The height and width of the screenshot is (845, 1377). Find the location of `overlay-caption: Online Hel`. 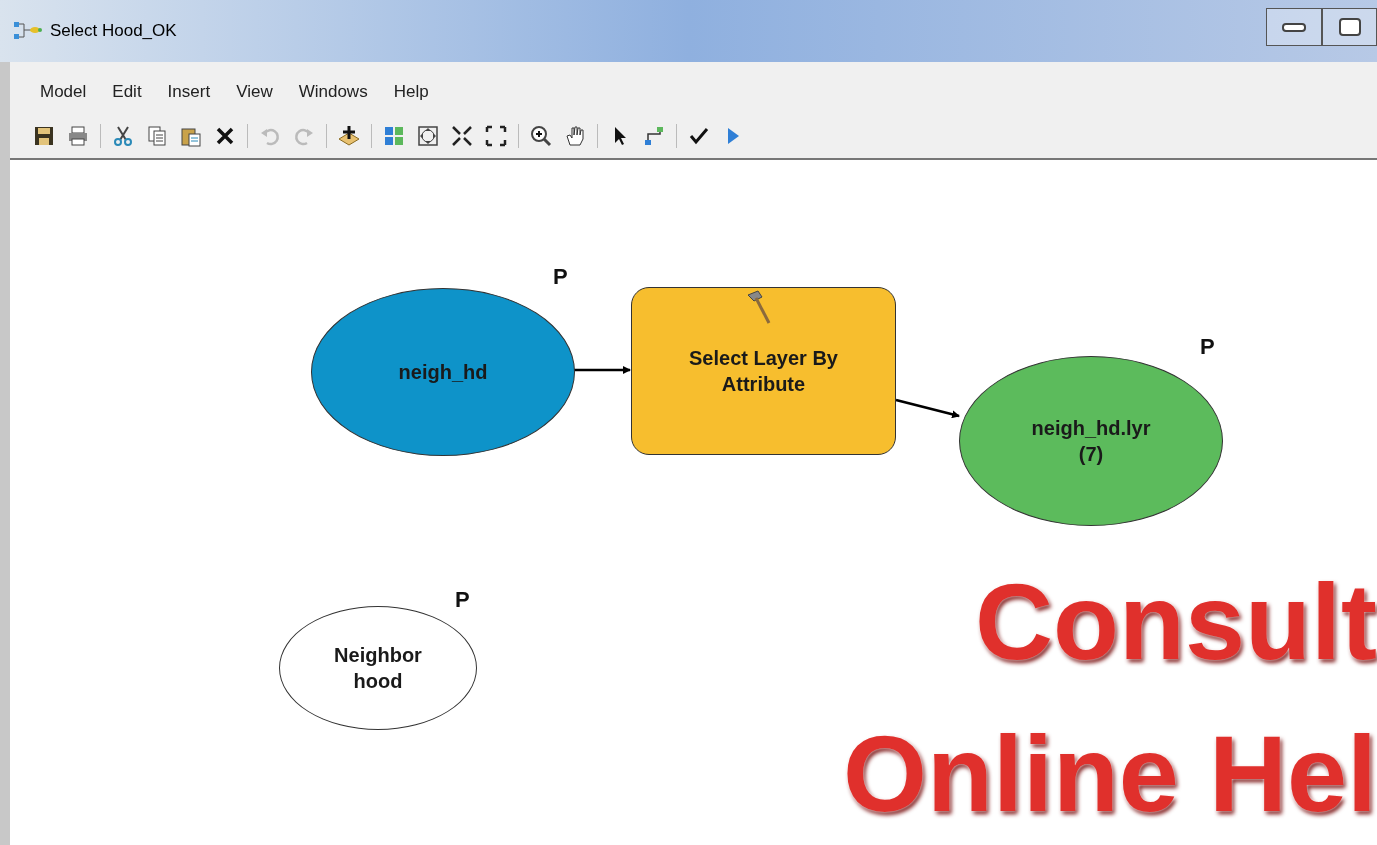

overlay-caption: Online Hel is located at coordinates (1109, 774).